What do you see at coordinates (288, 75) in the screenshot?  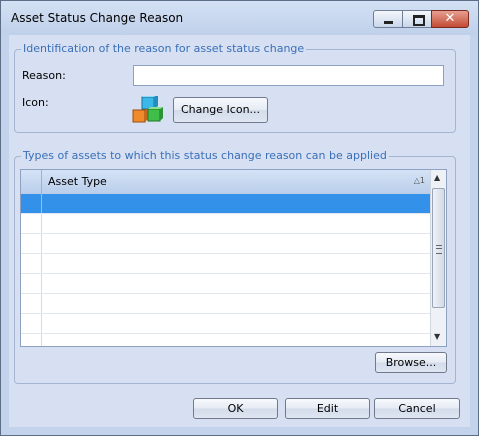 I see `reason-input` at bounding box center [288, 75].